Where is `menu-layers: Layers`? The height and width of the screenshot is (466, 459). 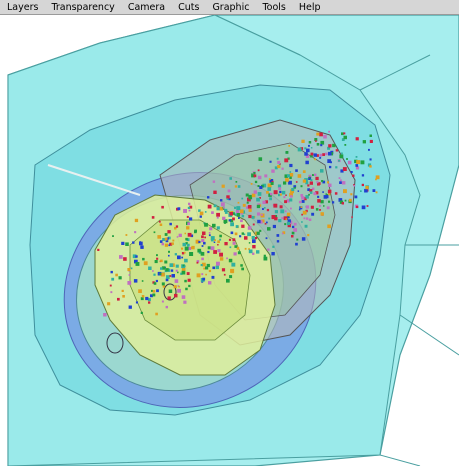
menu-layers: Layers is located at coordinates (22, 7).